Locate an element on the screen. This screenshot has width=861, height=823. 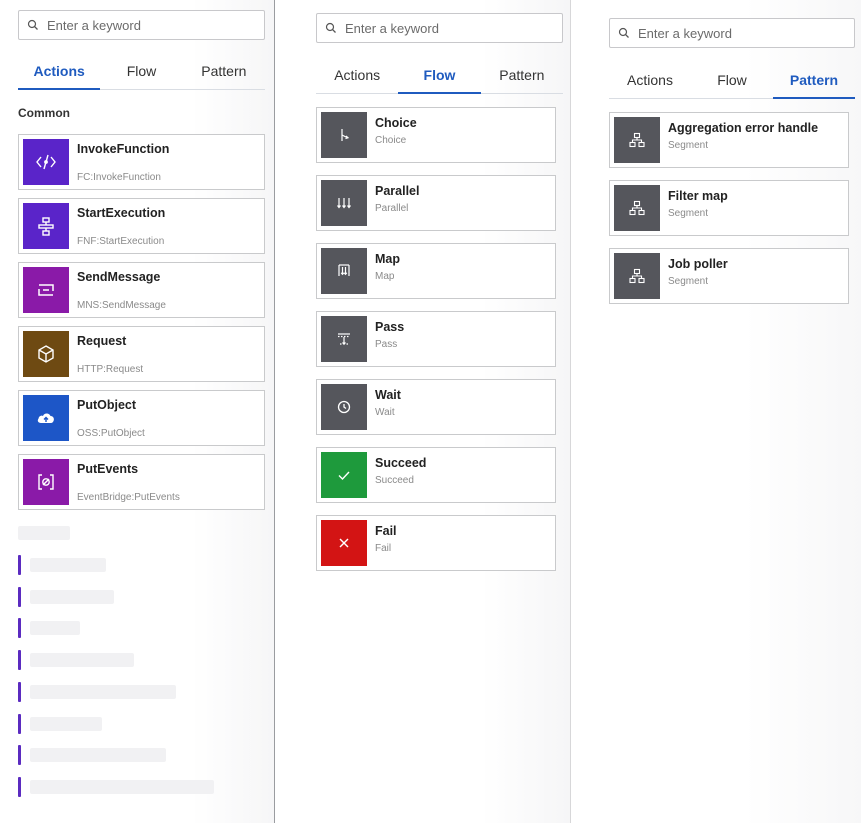
pattern-card-aggregation-error-handle: Aggregation error handle Segment is located at coordinates (729, 140).